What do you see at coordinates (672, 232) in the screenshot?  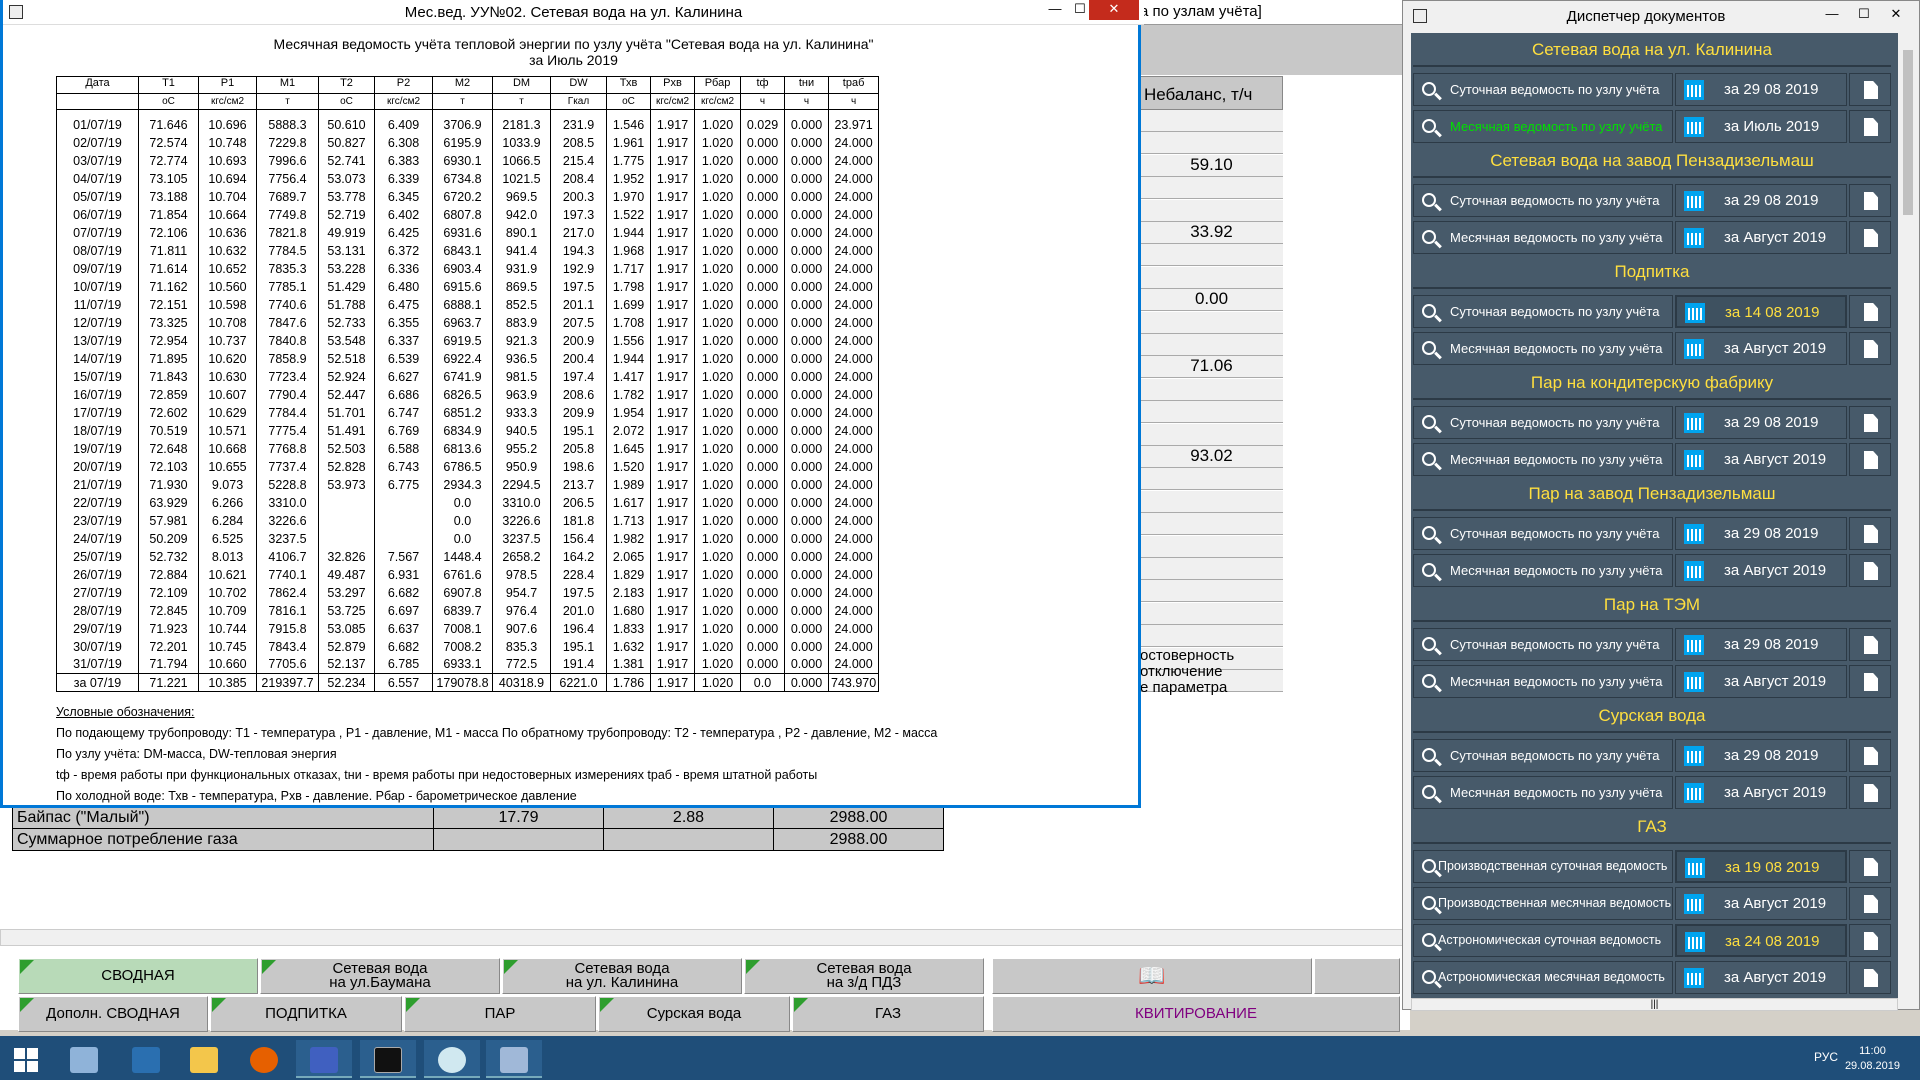 I see `table-cell: 1.917` at bounding box center [672, 232].